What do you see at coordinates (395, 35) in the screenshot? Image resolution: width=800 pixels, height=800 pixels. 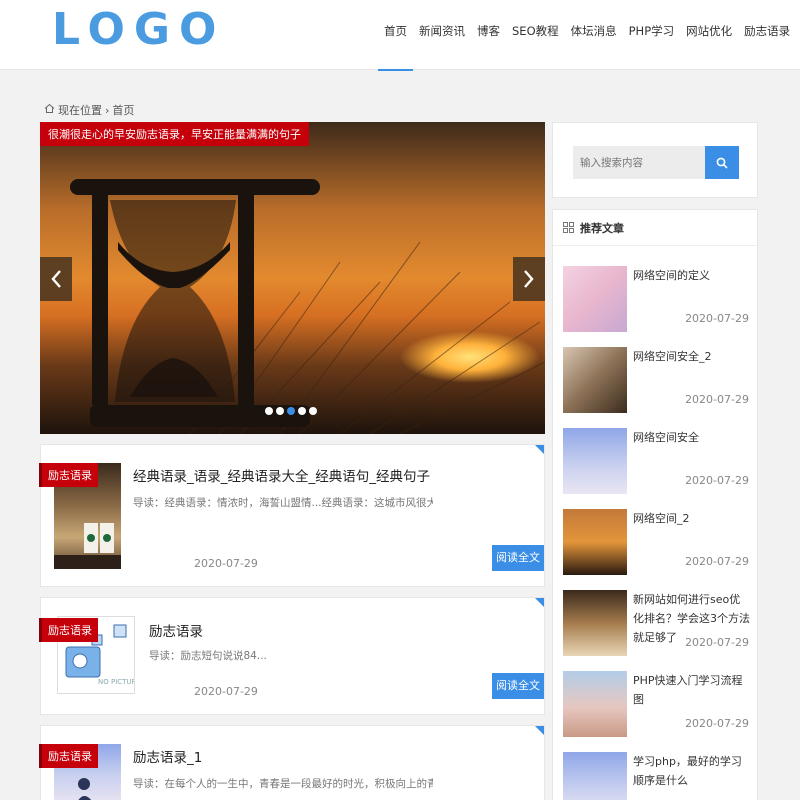 I see `nav-item-home: 首页` at bounding box center [395, 35].